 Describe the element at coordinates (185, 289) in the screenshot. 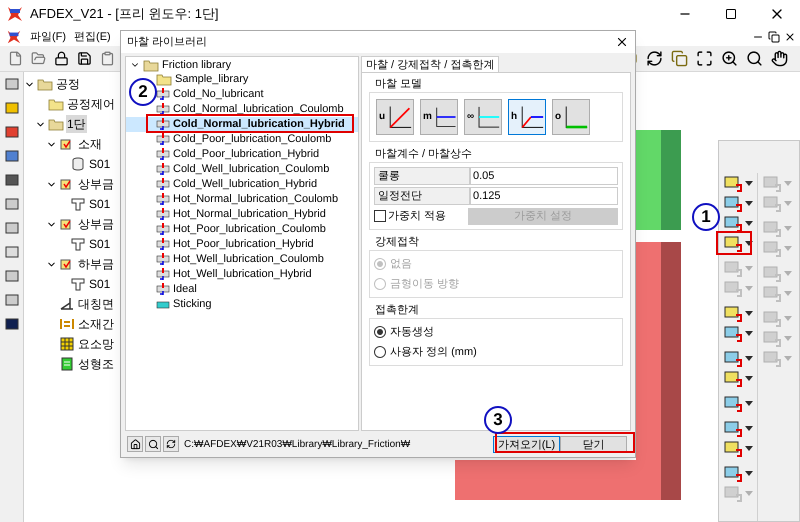

I see `tree-item: Ideal` at that location.